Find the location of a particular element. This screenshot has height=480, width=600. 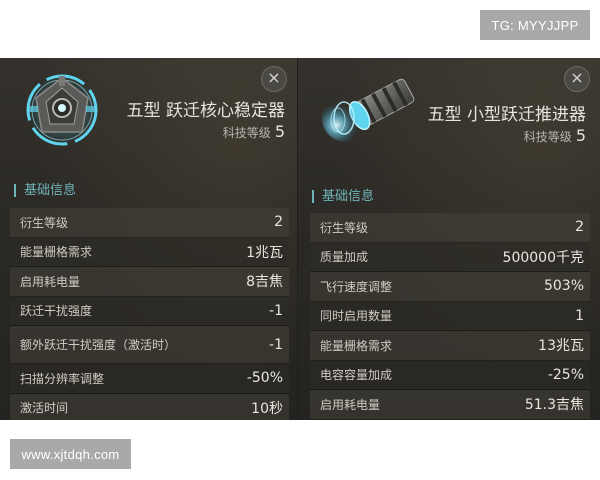

attribute-row: 电容容量加成 -25% is located at coordinates (450, 375).